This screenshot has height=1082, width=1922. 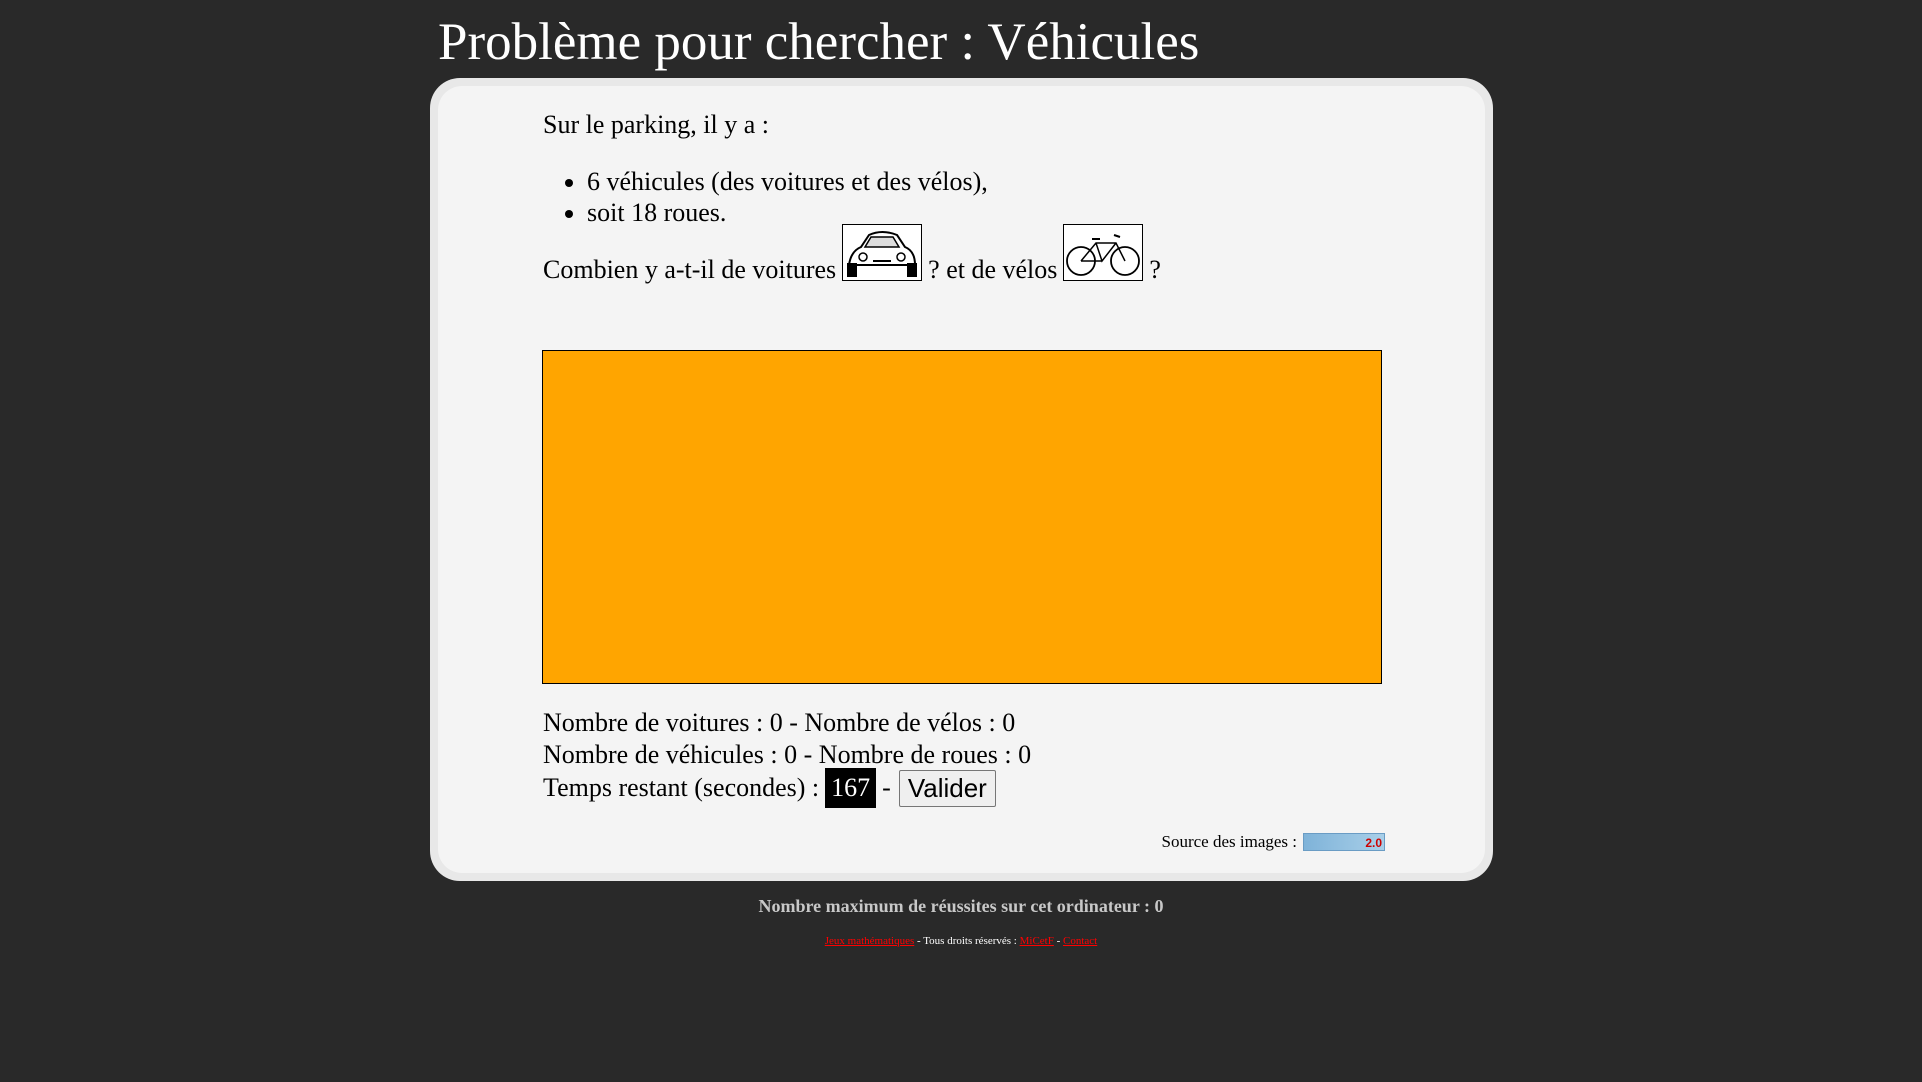 I want to click on timer-row: Temps restant (secondes) : 167 - Valider, so click(x=769, y=788).